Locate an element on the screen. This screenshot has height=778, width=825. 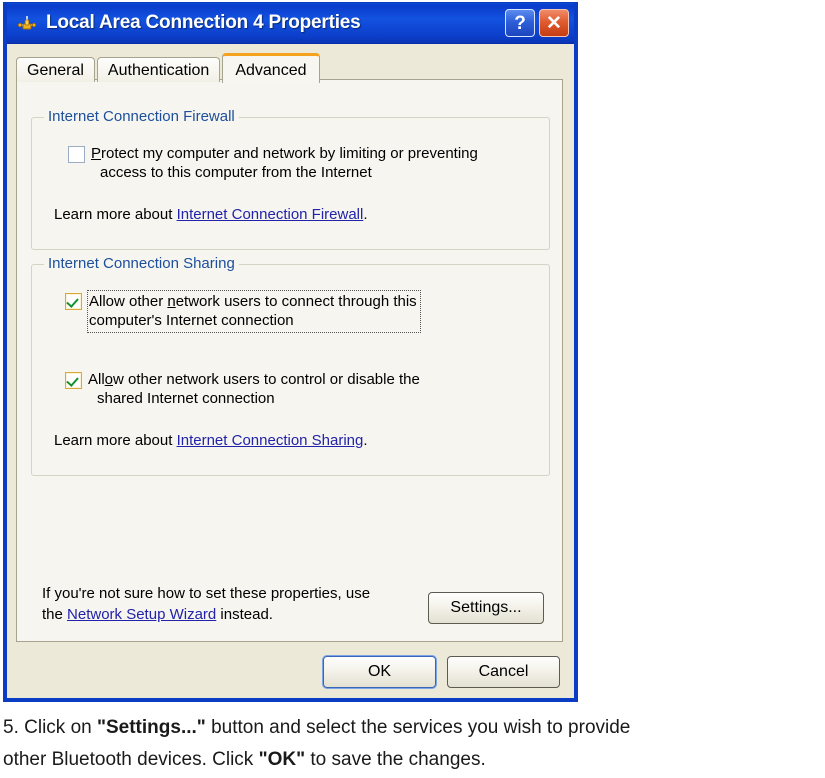
close-icon: ✕ is located at coordinates (554, 23).